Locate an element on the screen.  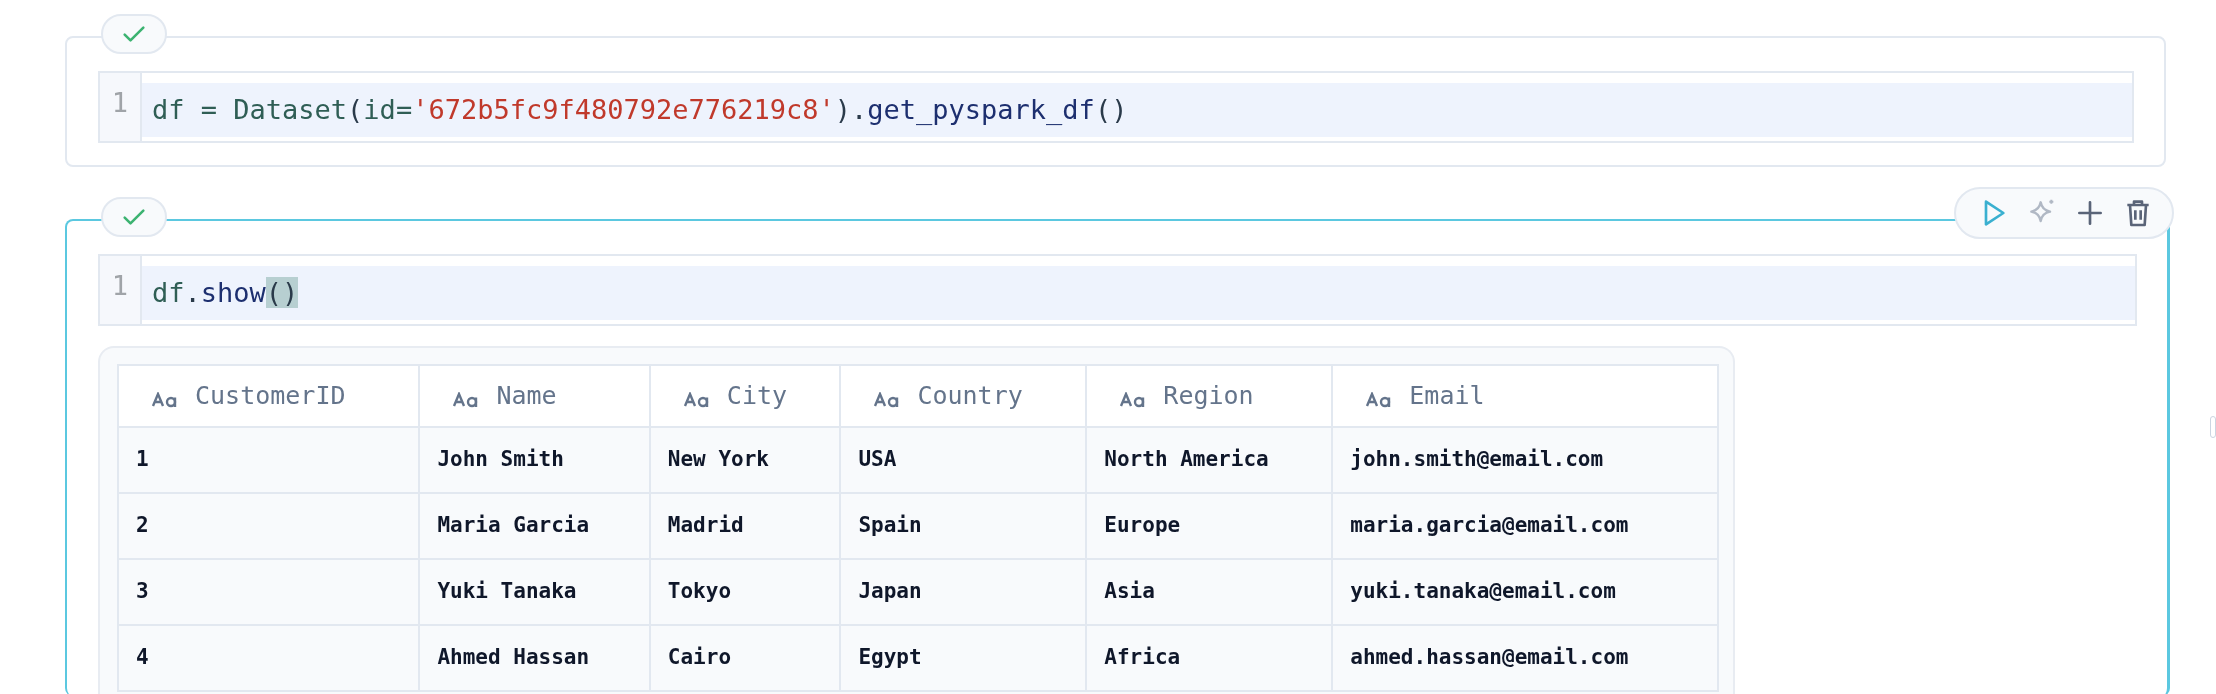
table-cell: 1 is located at coordinates (269, 460).